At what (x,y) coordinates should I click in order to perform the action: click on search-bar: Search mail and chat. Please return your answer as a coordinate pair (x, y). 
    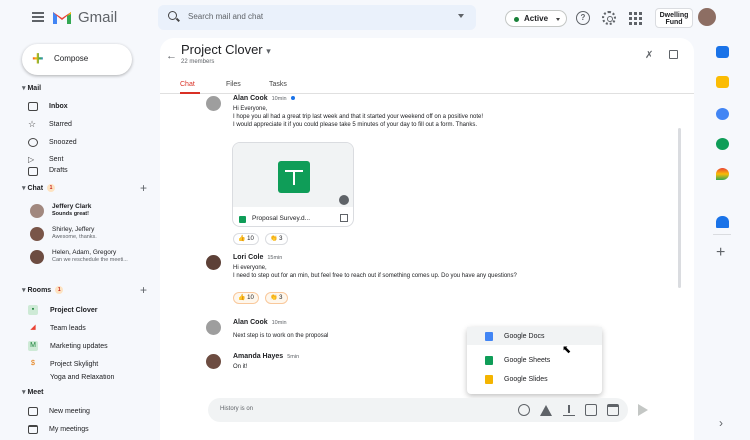
    Looking at the image, I should click on (317, 17).